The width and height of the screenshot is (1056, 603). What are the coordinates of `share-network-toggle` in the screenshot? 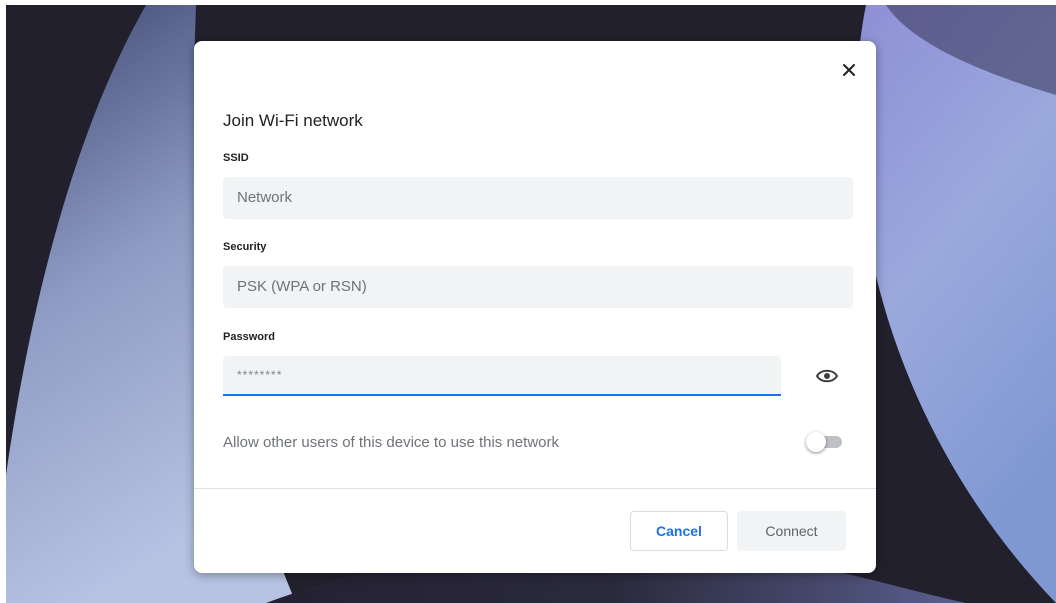 It's located at (826, 442).